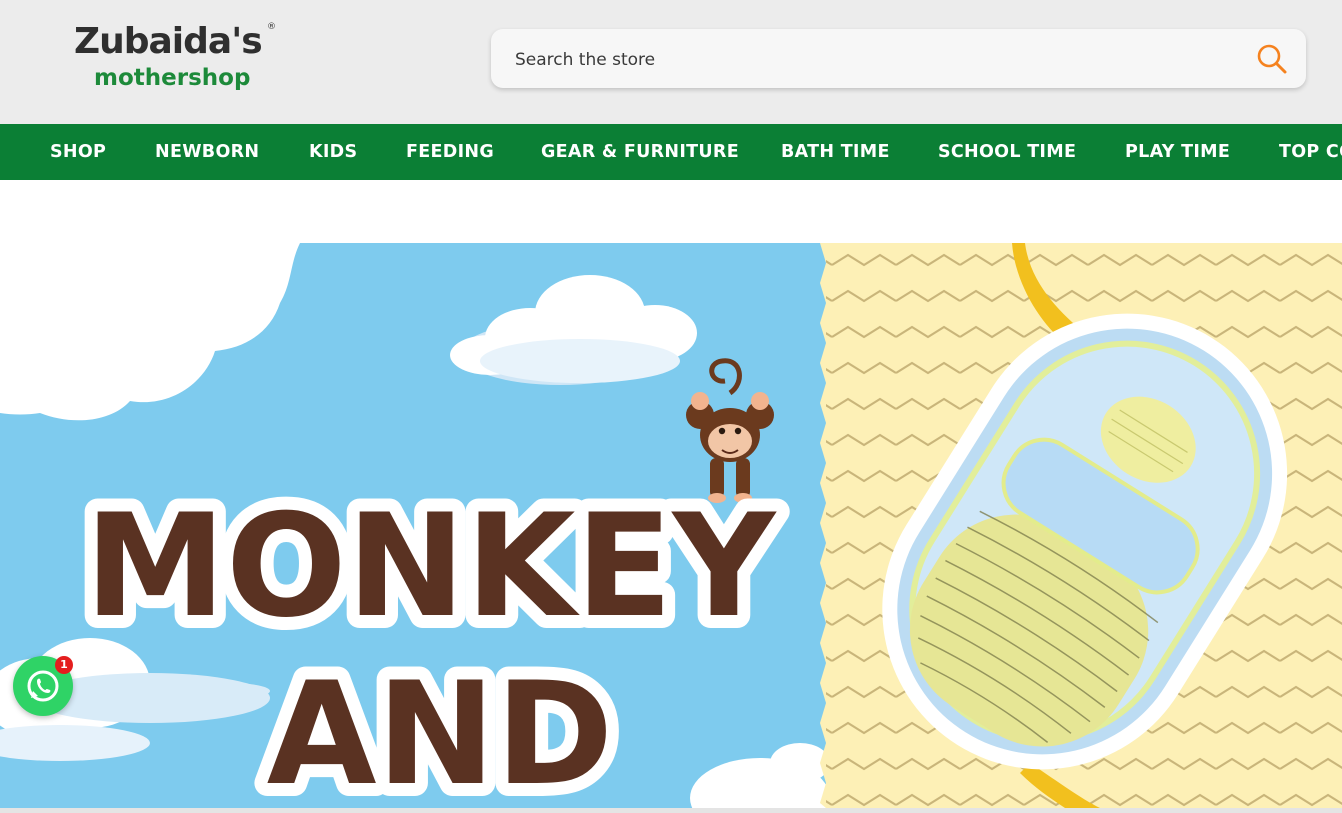 The image size is (1342, 813). Describe the element at coordinates (271, 27) in the screenshot. I see `logo-registered-mark: ®` at that location.